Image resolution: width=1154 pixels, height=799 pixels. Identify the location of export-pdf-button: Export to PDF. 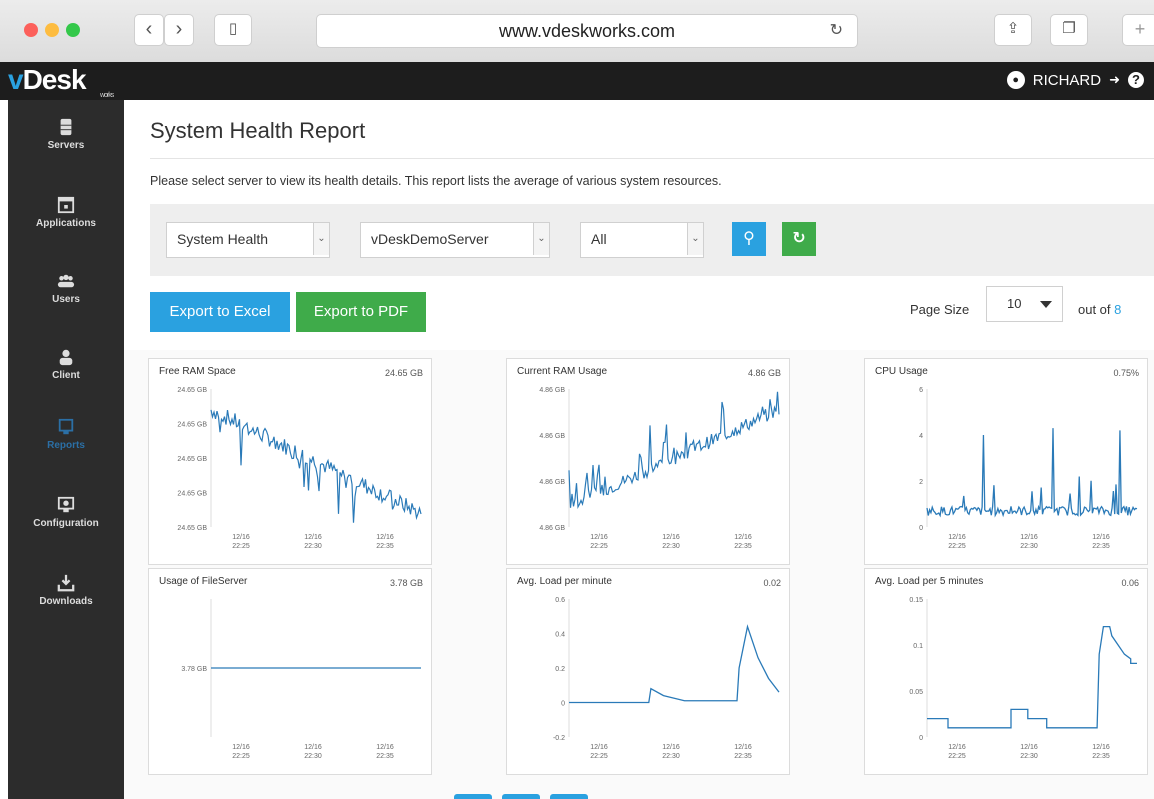
(361, 312).